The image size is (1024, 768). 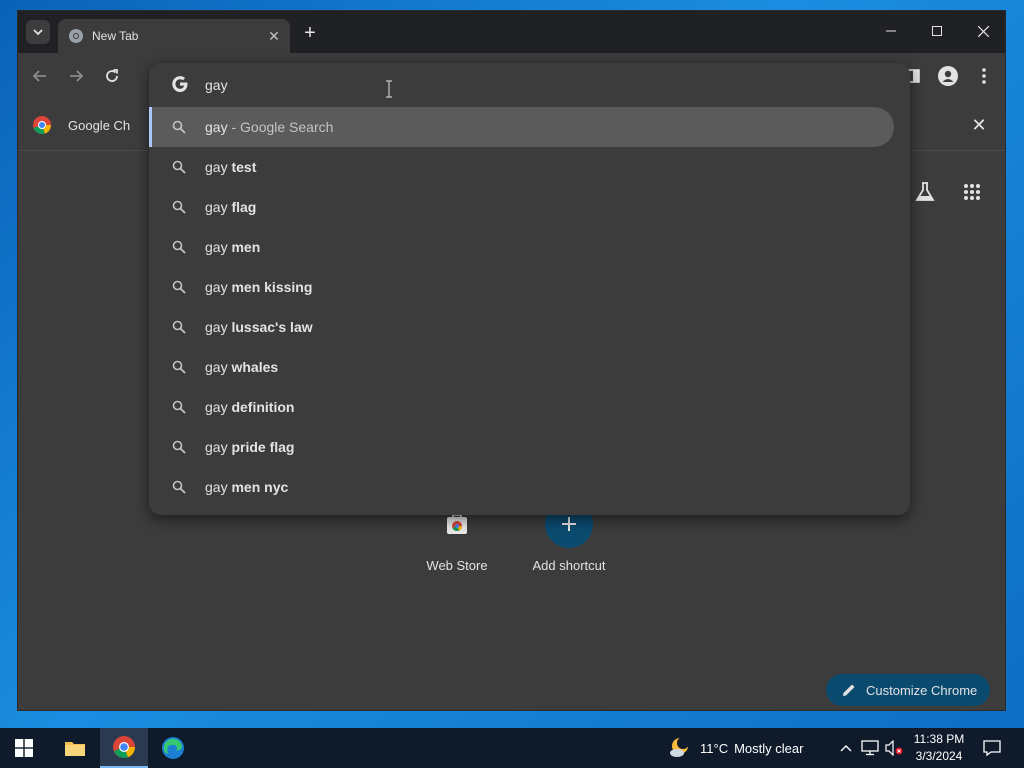 I want to click on weather-temp: 11°C, so click(x=714, y=748).